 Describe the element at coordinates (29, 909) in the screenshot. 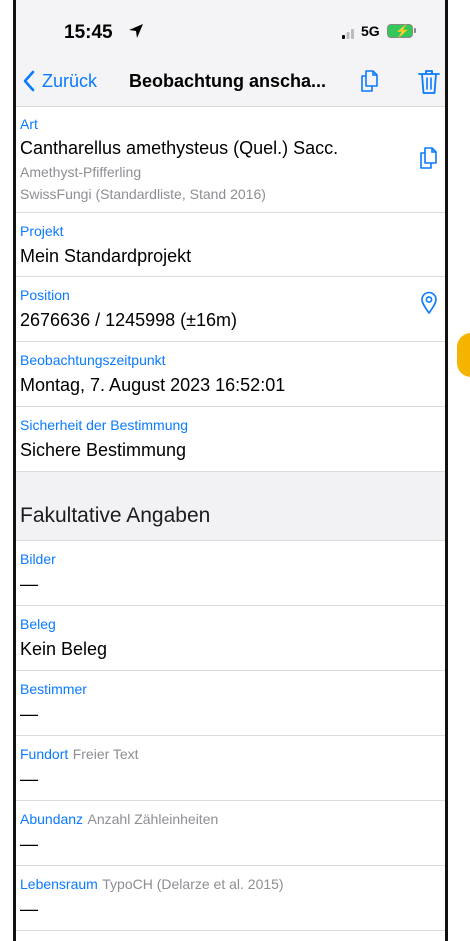

I see `lebensraum-value: —` at that location.